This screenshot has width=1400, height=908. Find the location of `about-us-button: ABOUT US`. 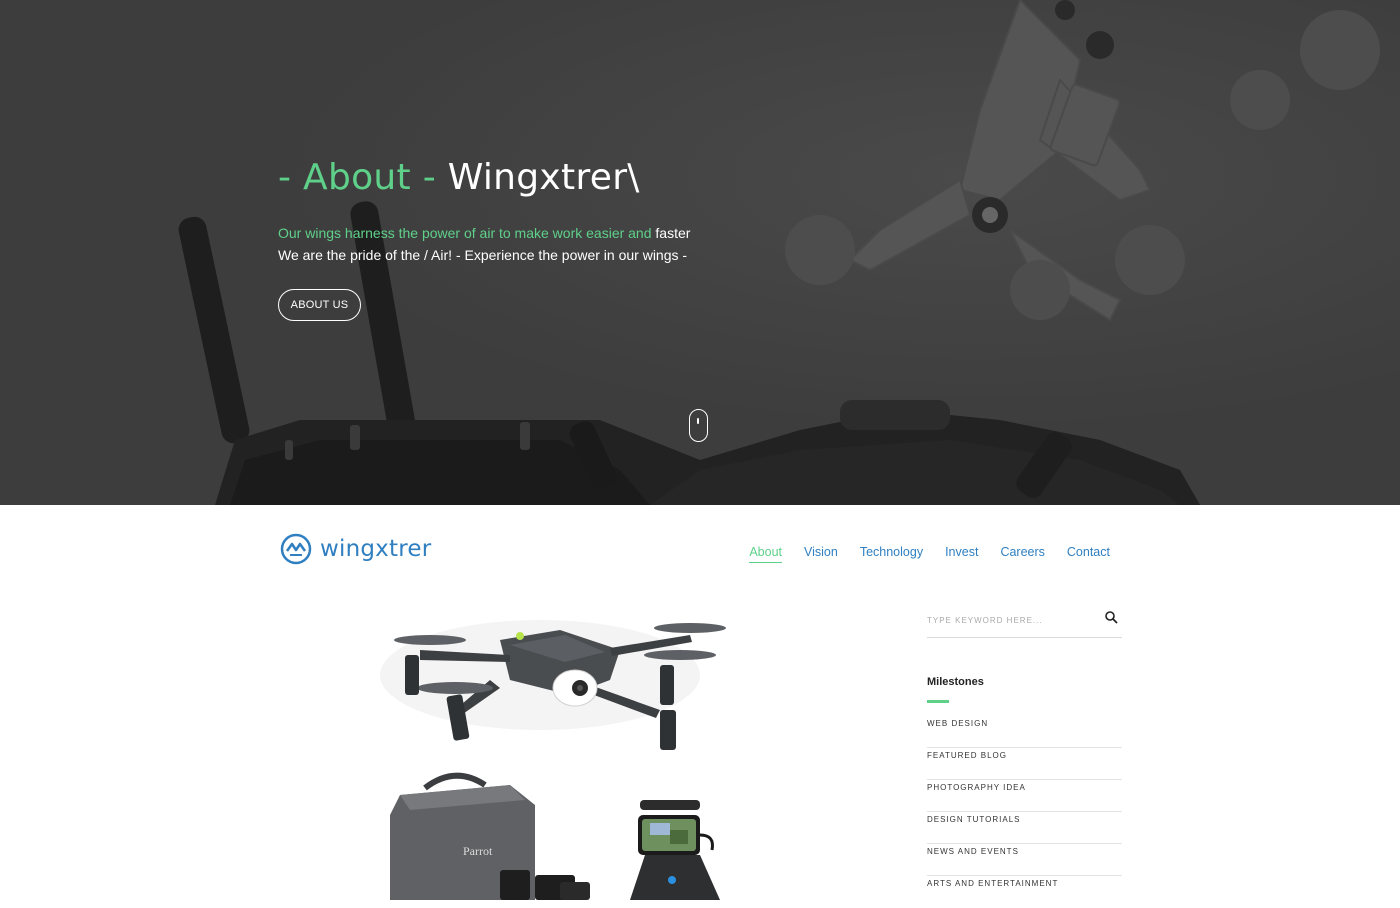

about-us-button: ABOUT US is located at coordinates (319, 305).